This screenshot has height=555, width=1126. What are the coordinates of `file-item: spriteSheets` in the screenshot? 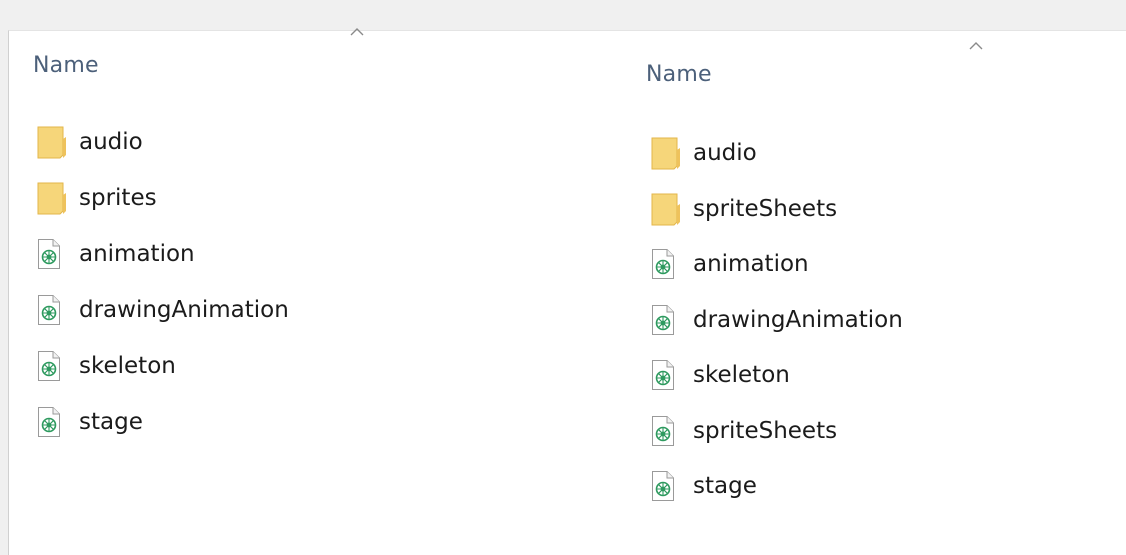 It's located at (744, 431).